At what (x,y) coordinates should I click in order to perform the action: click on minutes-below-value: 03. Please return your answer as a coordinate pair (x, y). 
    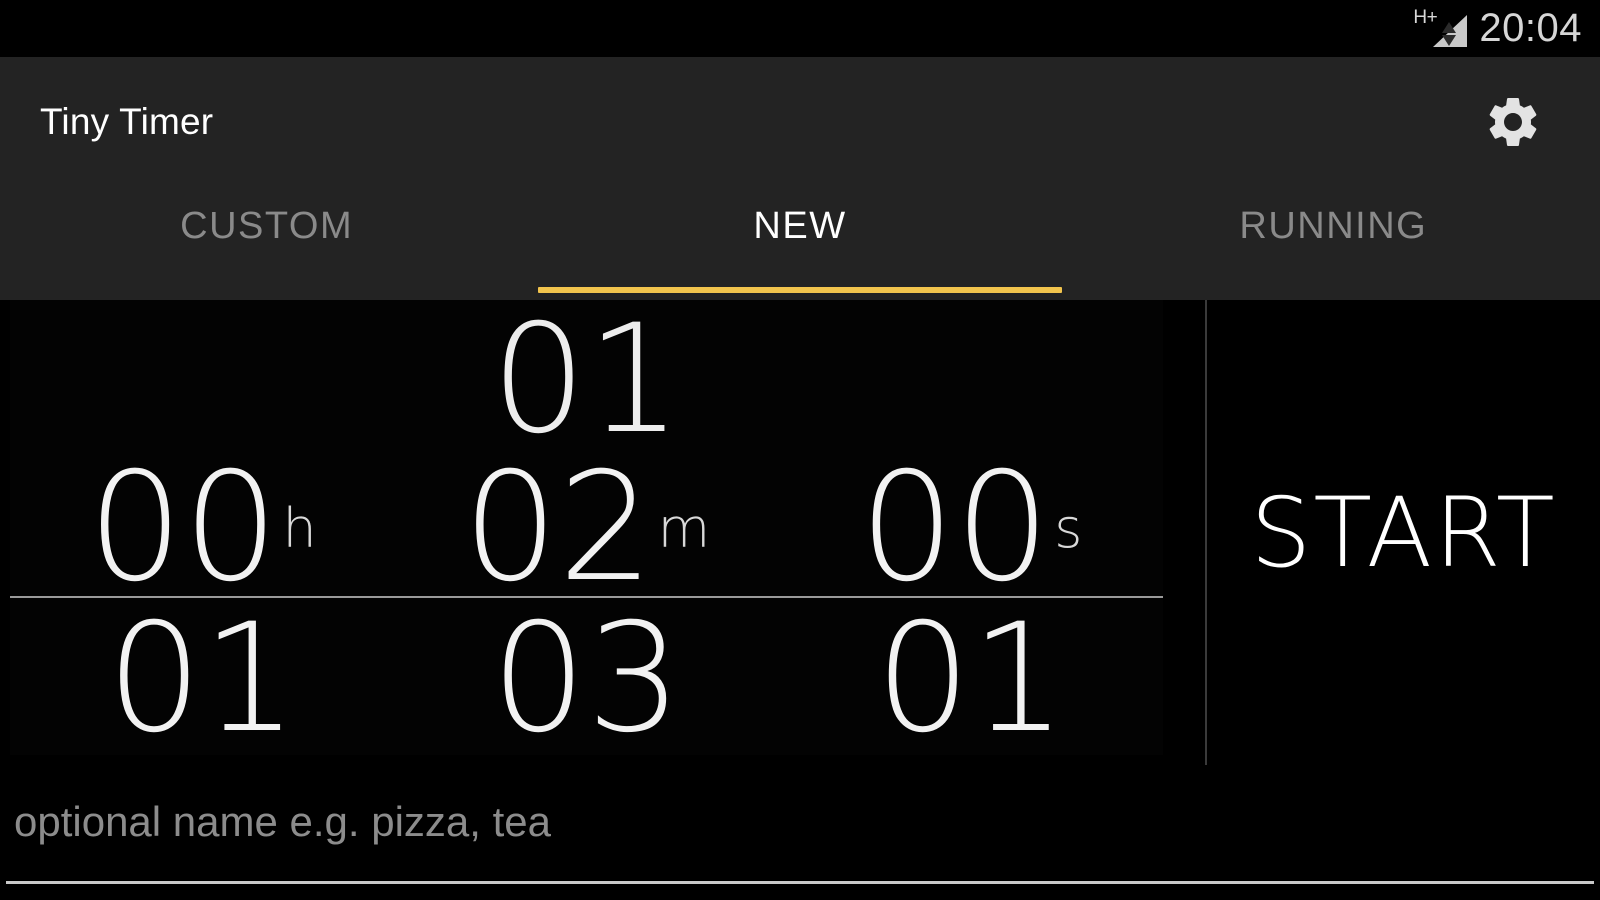
    Looking at the image, I should click on (586, 679).